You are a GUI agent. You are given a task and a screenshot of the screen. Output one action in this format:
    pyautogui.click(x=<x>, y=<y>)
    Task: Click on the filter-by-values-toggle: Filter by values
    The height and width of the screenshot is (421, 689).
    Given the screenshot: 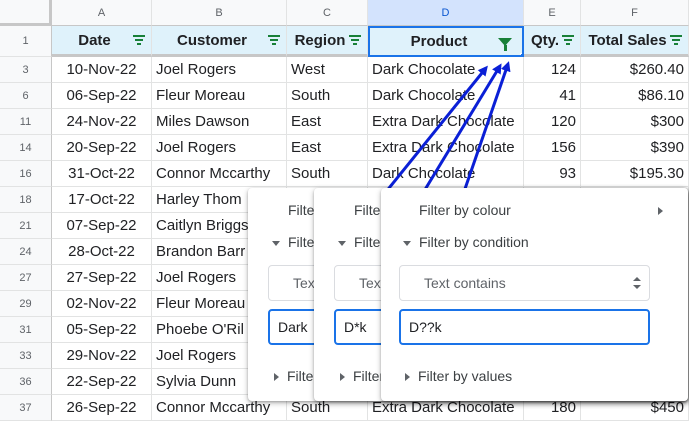 What is the action you would take?
    pyautogui.click(x=458, y=376)
    